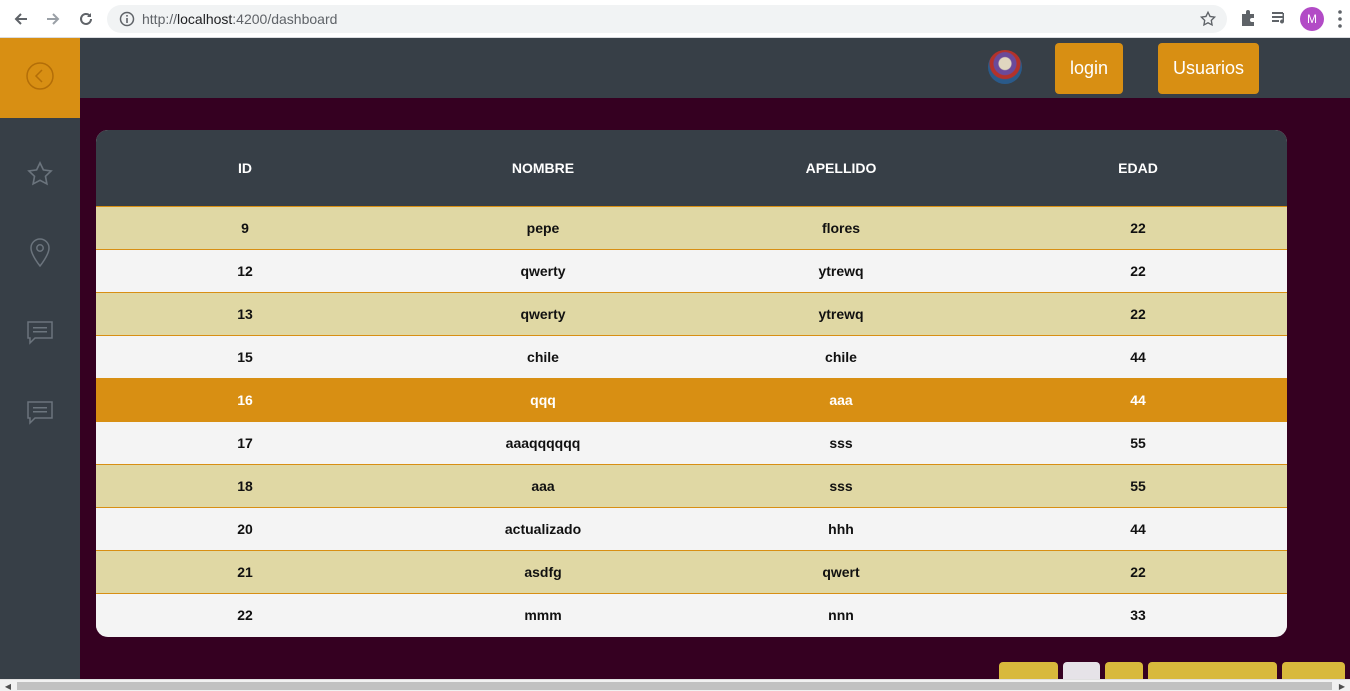 The image size is (1350, 691). What do you see at coordinates (245, 168) in the screenshot?
I see `column-header-id: ID` at bounding box center [245, 168].